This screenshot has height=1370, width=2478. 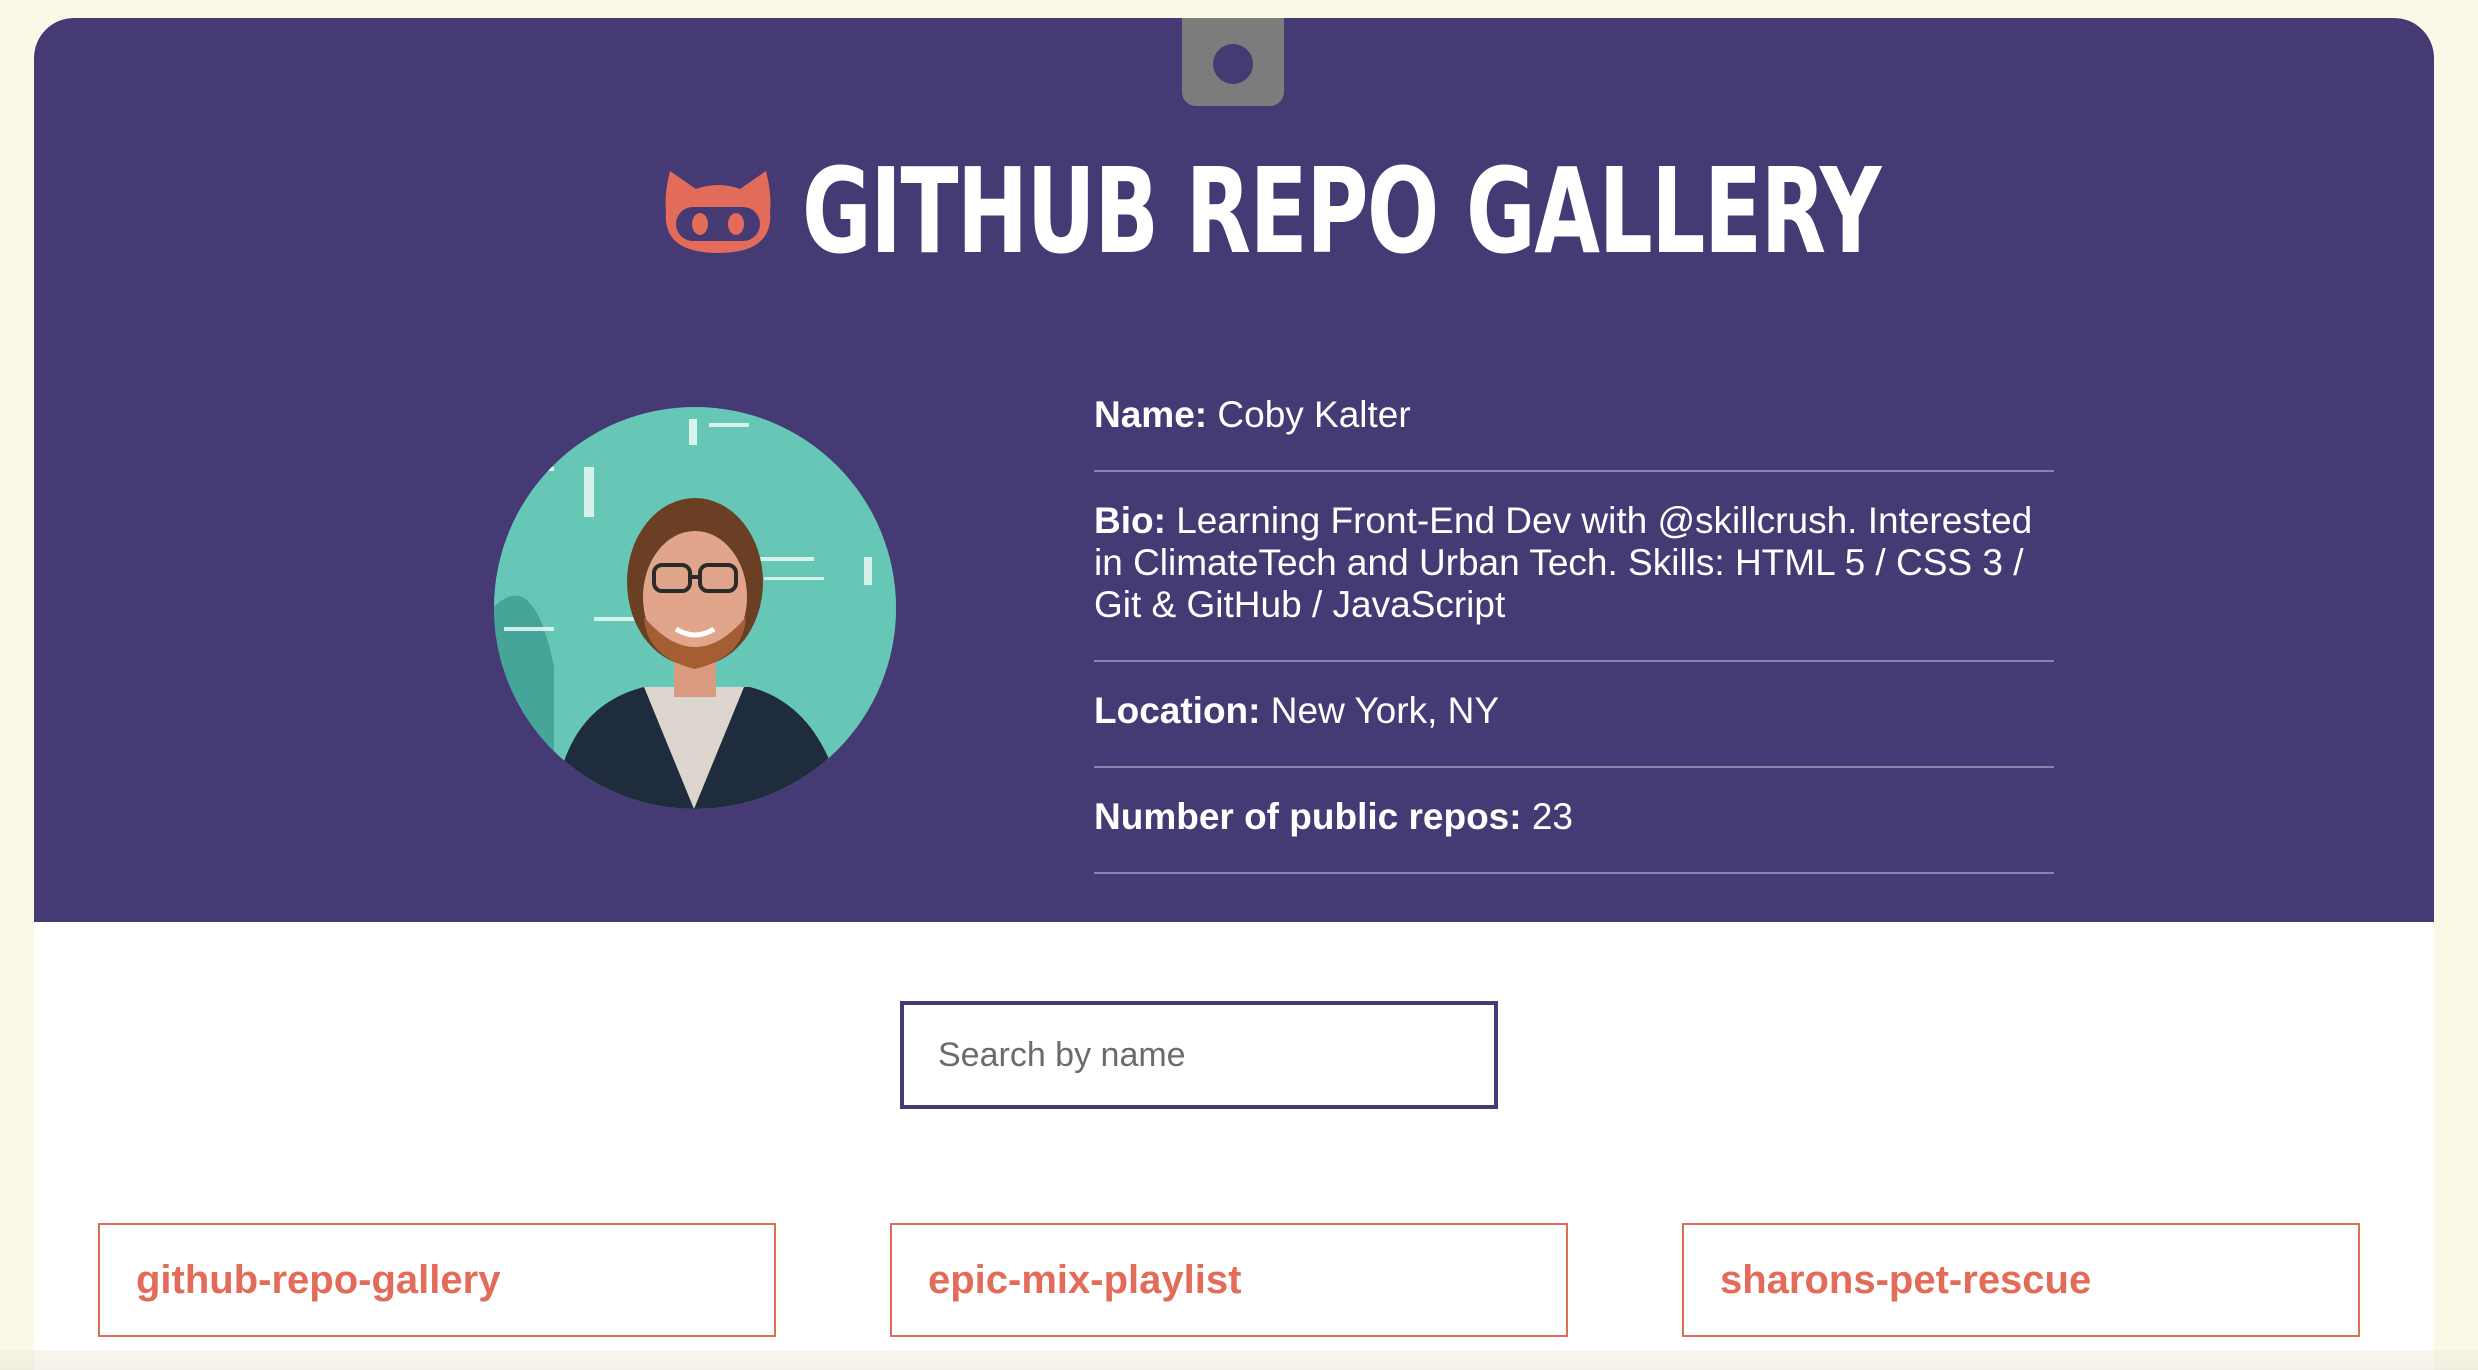 I want to click on profile-repos-row: Number of public repos: 23, so click(x=1574, y=821).